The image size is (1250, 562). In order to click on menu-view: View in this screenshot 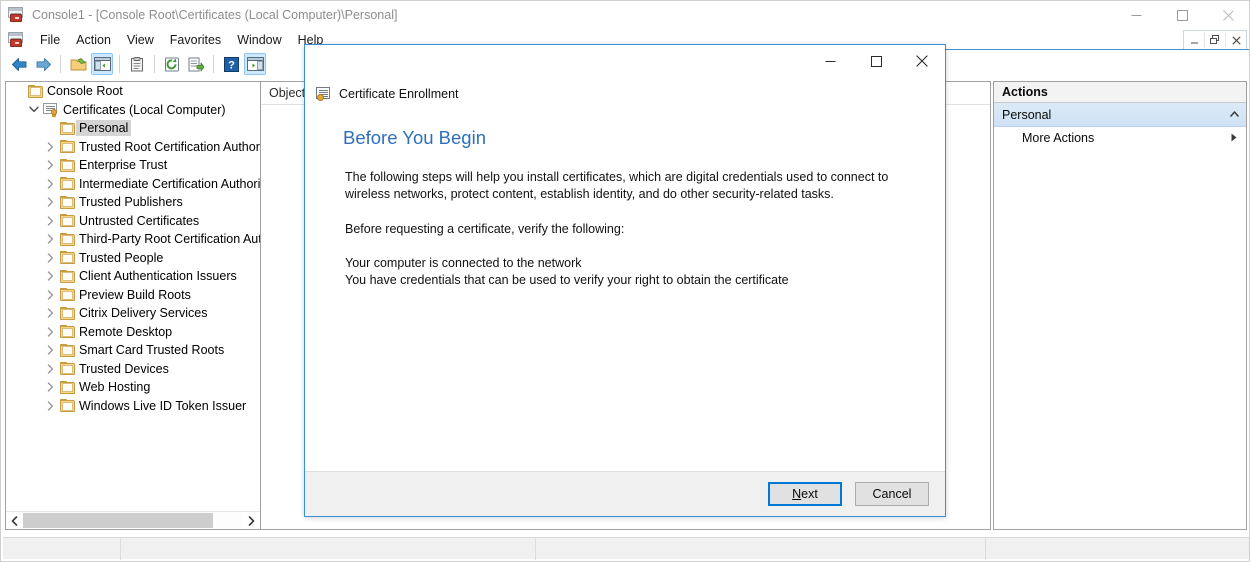, I will do `click(140, 40)`.